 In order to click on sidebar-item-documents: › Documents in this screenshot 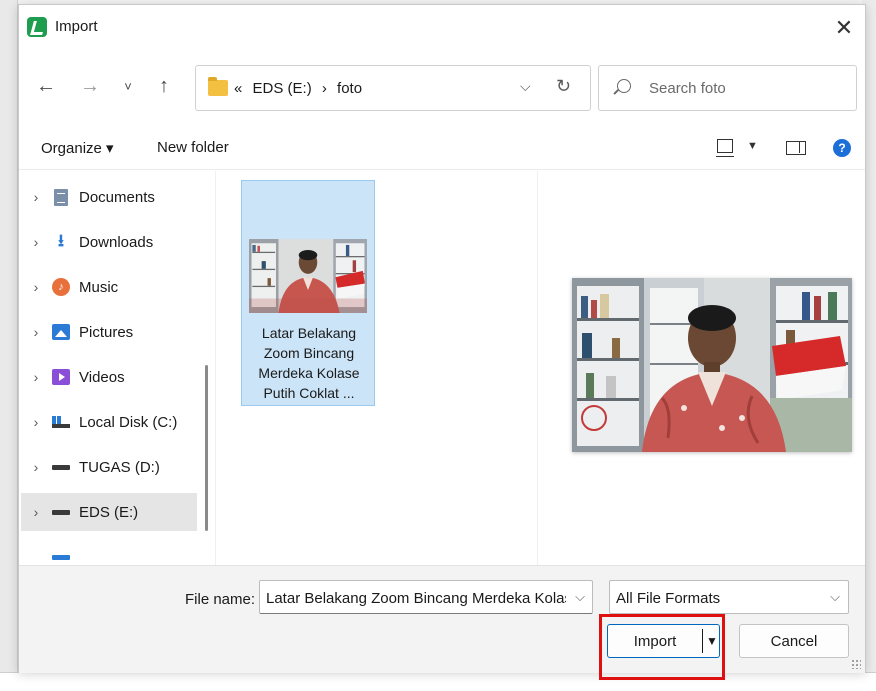, I will do `click(109, 197)`.